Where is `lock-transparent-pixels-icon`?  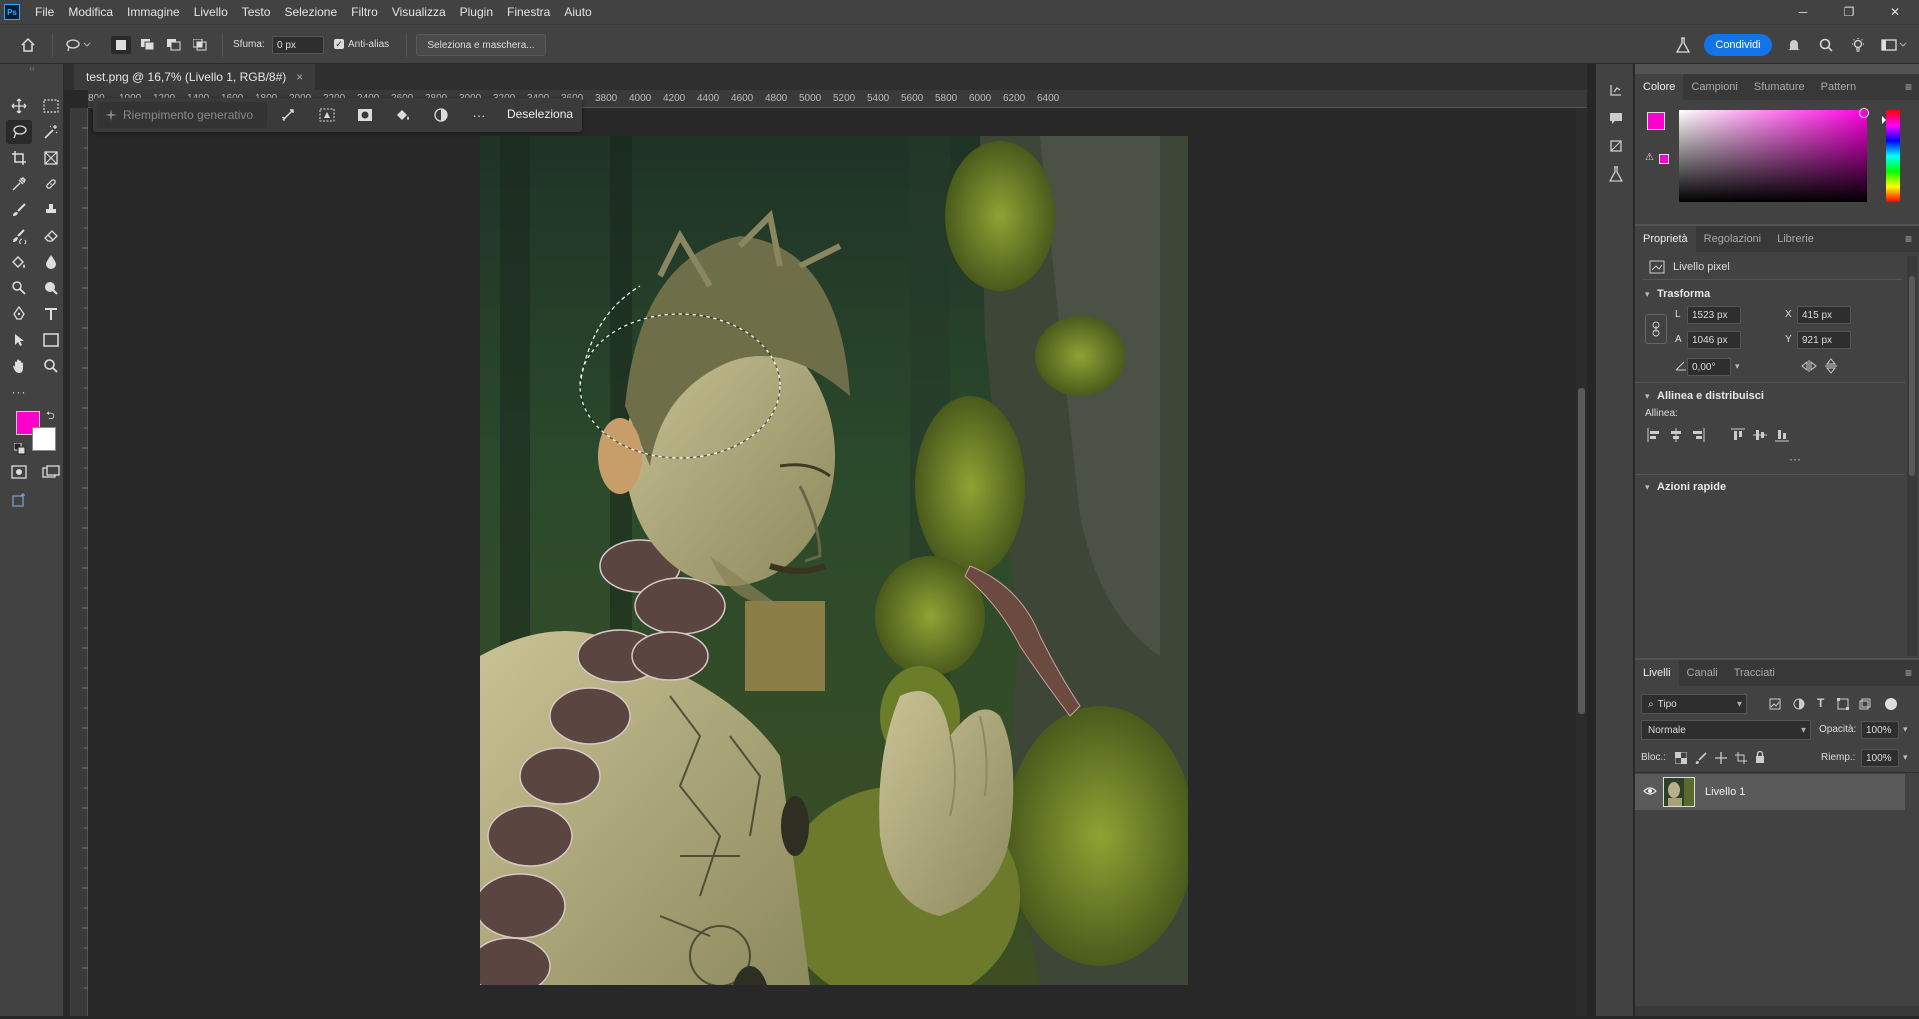
lock-transparent-pixels-icon is located at coordinates (1681, 758).